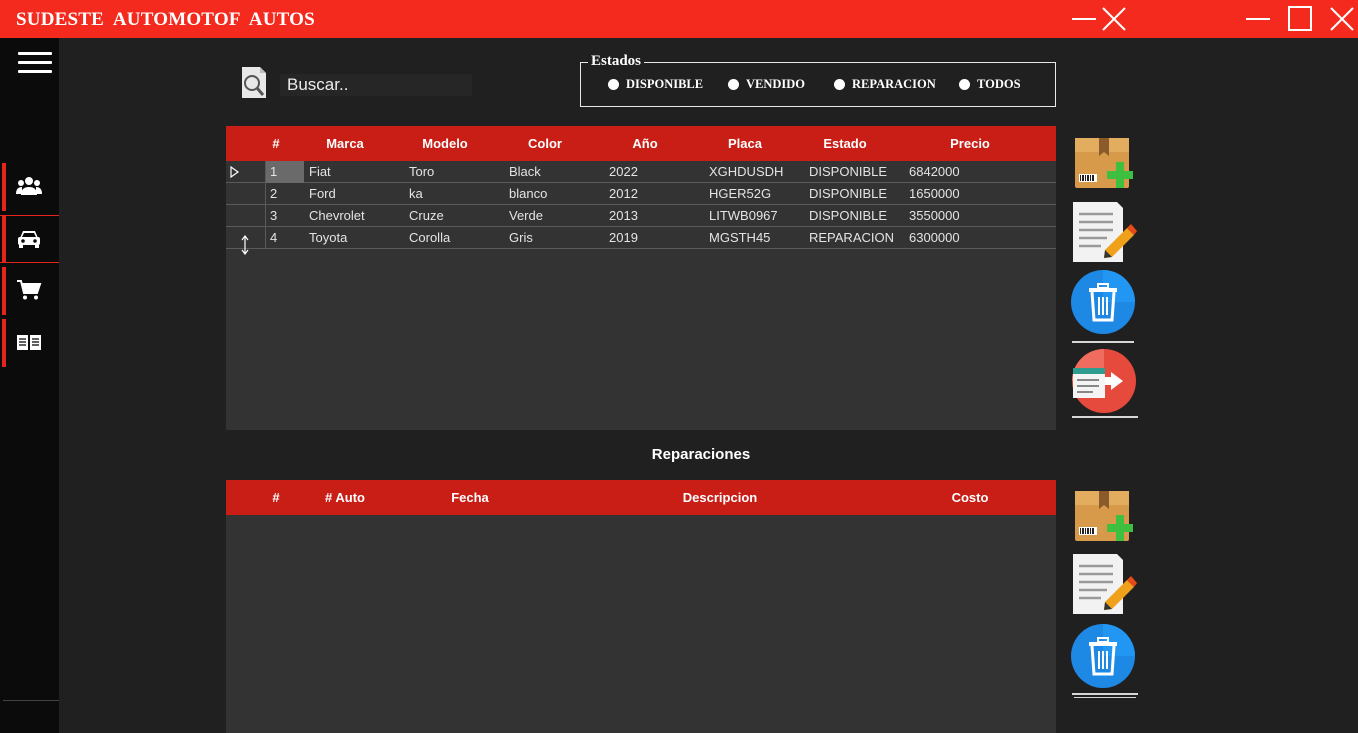  What do you see at coordinates (521, 237) in the screenshot?
I see `cell-color: Gris` at bounding box center [521, 237].